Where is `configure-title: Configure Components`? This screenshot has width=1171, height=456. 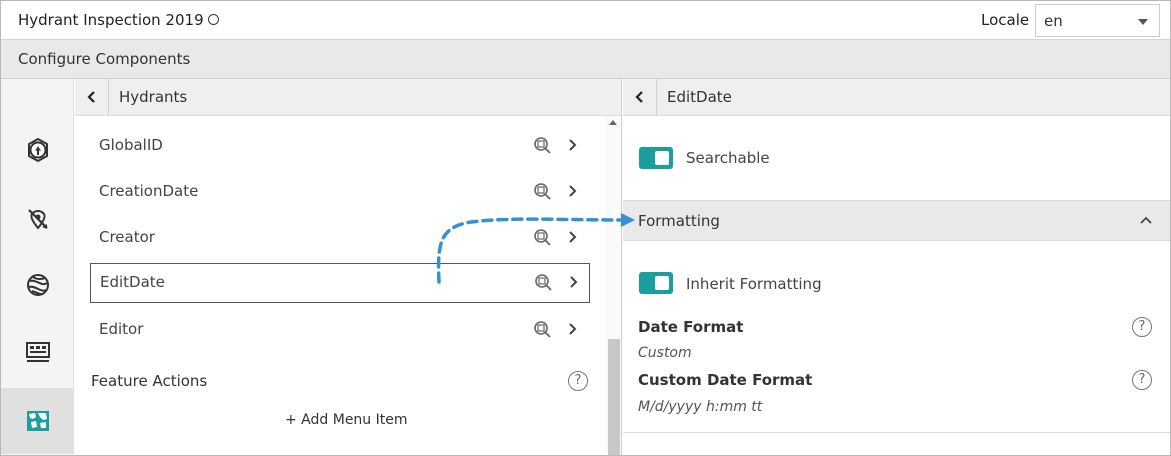 configure-title: Configure Components is located at coordinates (104, 59).